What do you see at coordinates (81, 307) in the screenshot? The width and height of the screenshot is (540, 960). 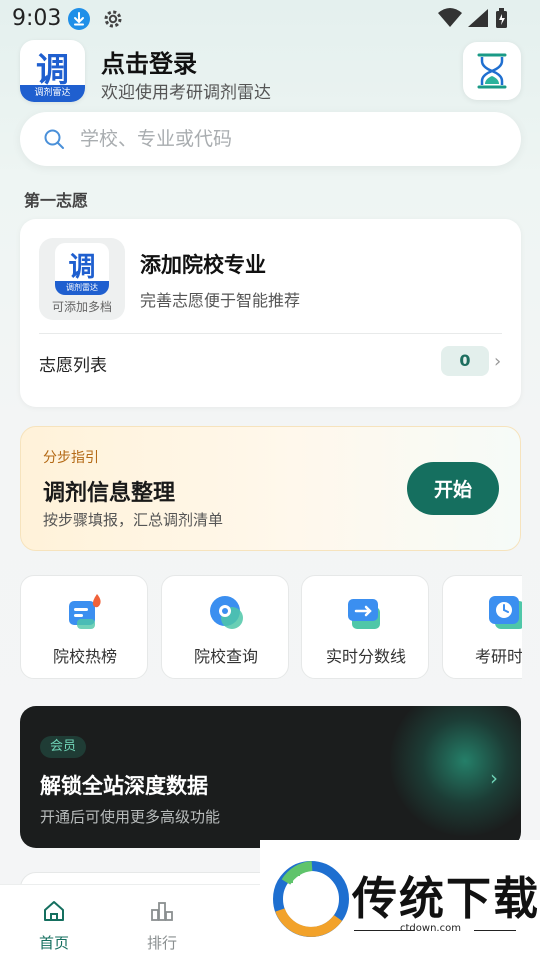 I see `add-multiple-caption: 可添加多档` at bounding box center [81, 307].